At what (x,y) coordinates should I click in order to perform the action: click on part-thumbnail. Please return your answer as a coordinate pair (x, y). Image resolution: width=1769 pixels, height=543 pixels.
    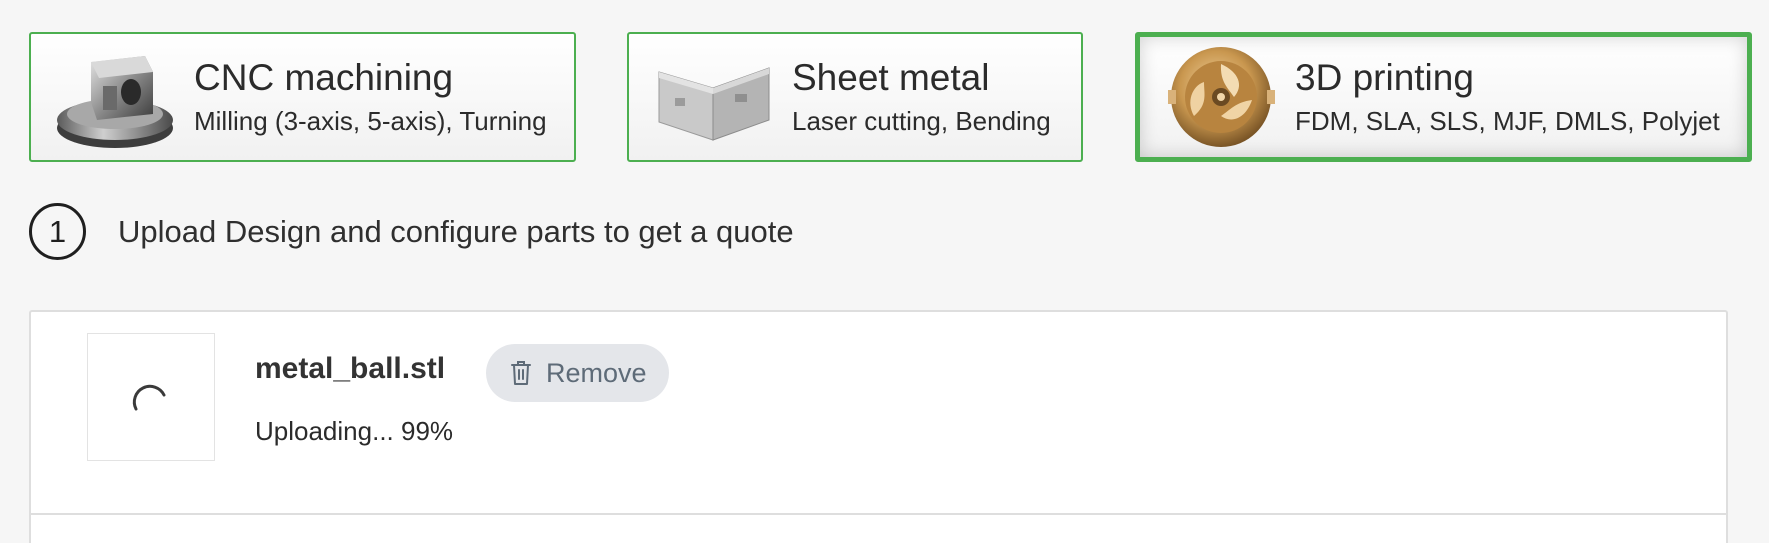
    Looking at the image, I should click on (151, 397).